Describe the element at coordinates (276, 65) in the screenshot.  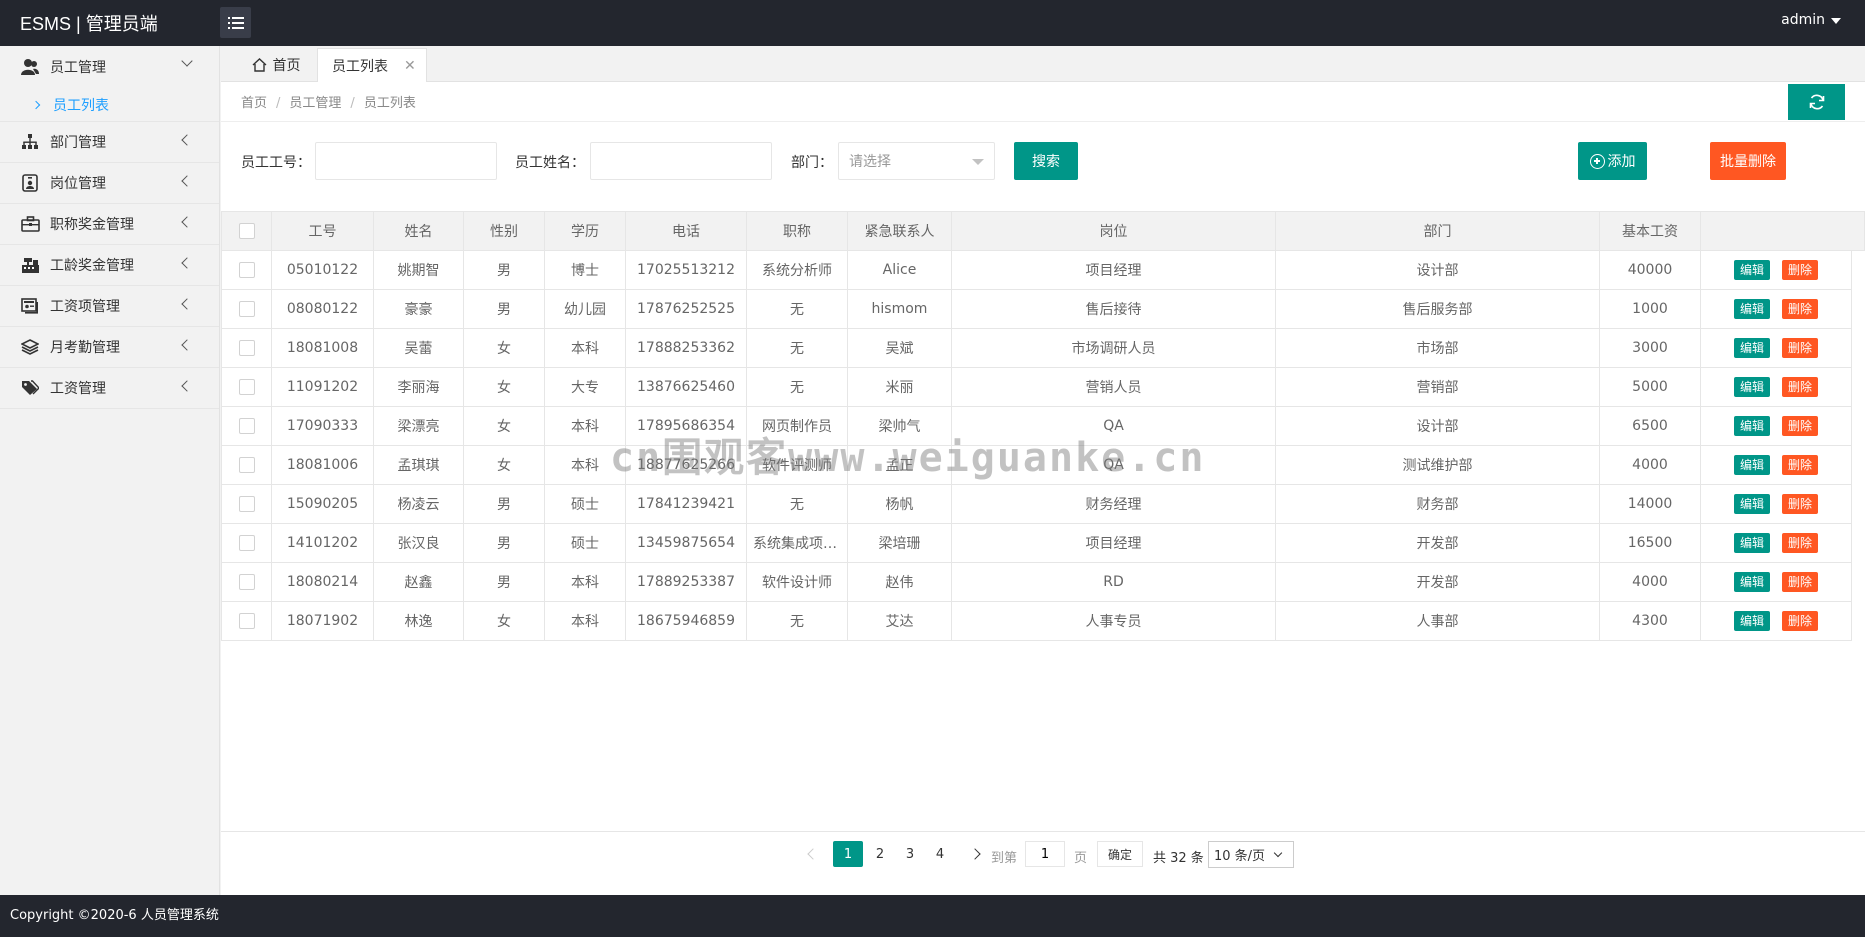
I see `tab-home: 首页` at that location.